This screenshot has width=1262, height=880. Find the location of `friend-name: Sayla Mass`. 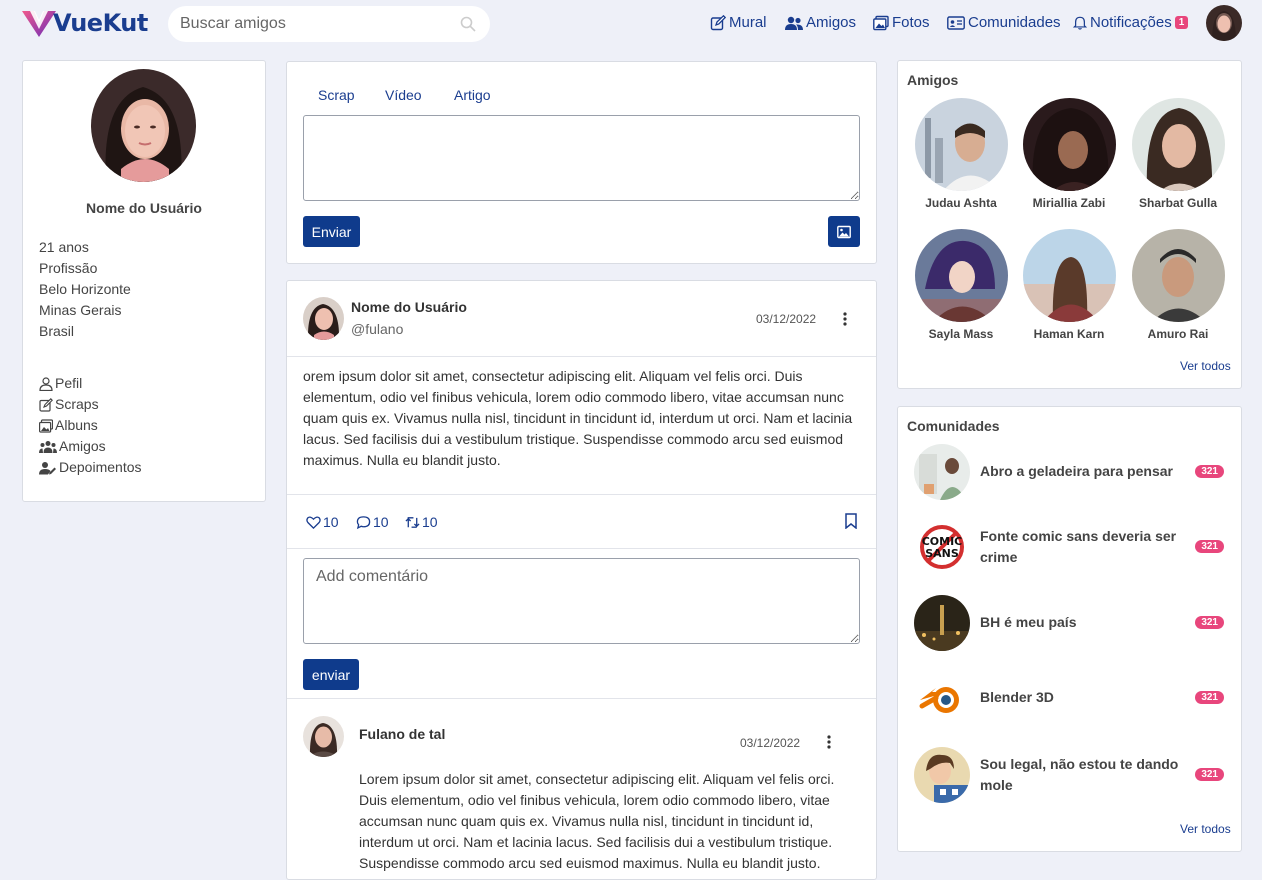

friend-name: Sayla Mass is located at coordinates (961, 334).